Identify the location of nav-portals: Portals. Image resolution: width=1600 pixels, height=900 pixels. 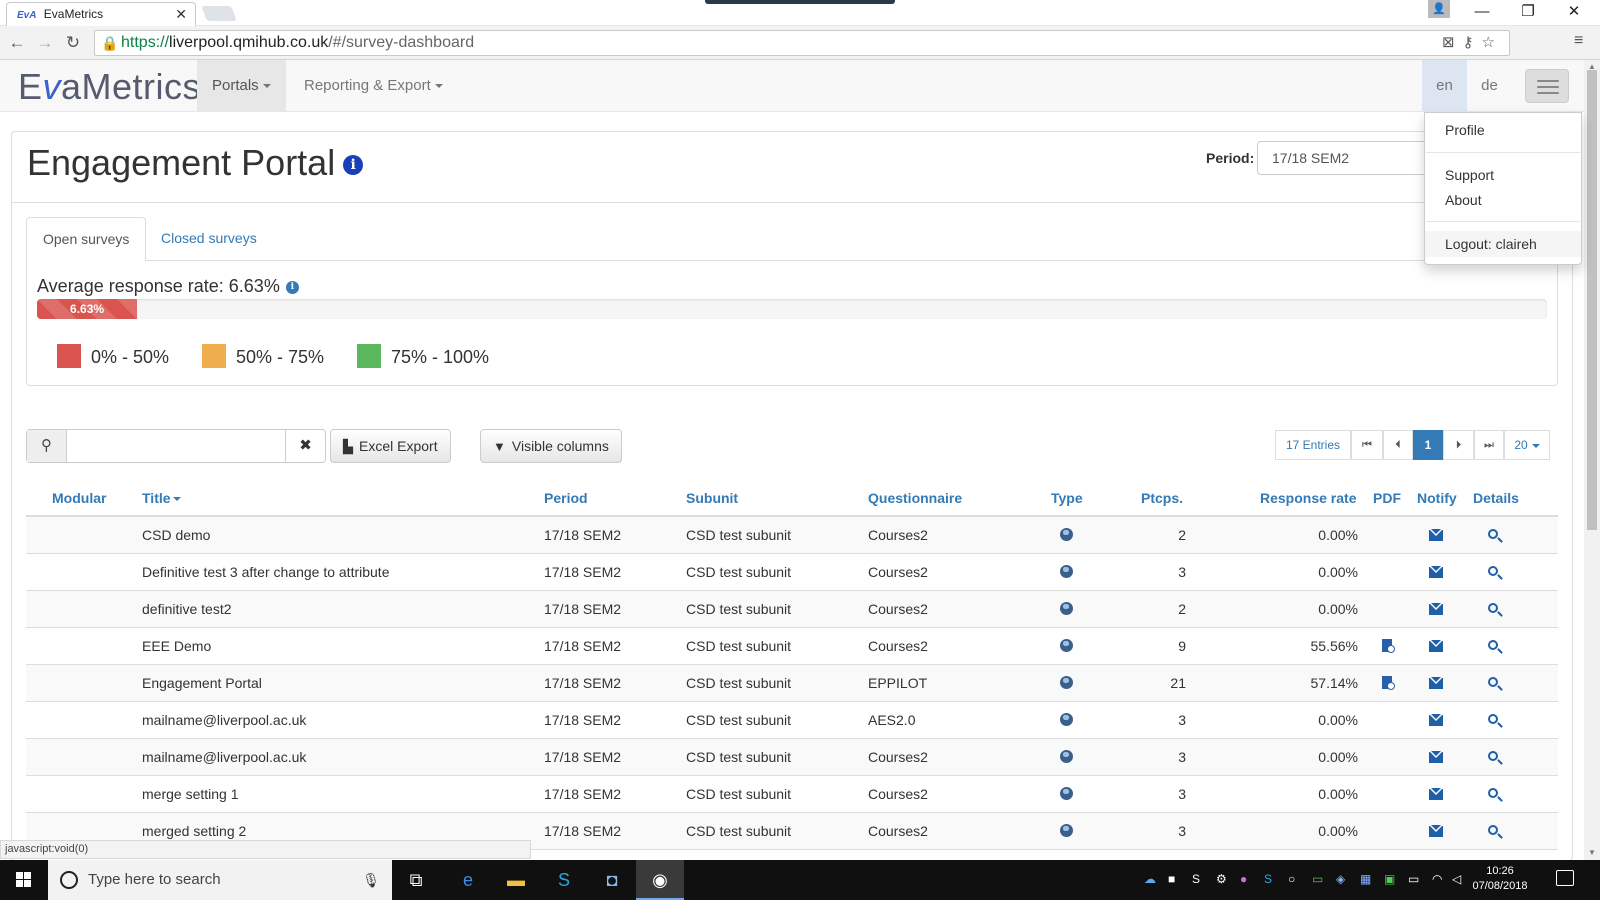
(241, 85).